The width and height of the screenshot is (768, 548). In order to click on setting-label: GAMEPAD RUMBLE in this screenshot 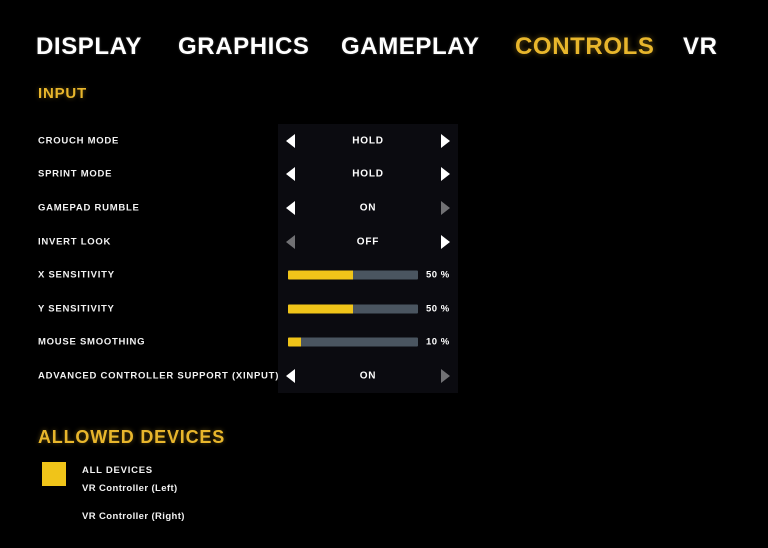, I will do `click(89, 208)`.